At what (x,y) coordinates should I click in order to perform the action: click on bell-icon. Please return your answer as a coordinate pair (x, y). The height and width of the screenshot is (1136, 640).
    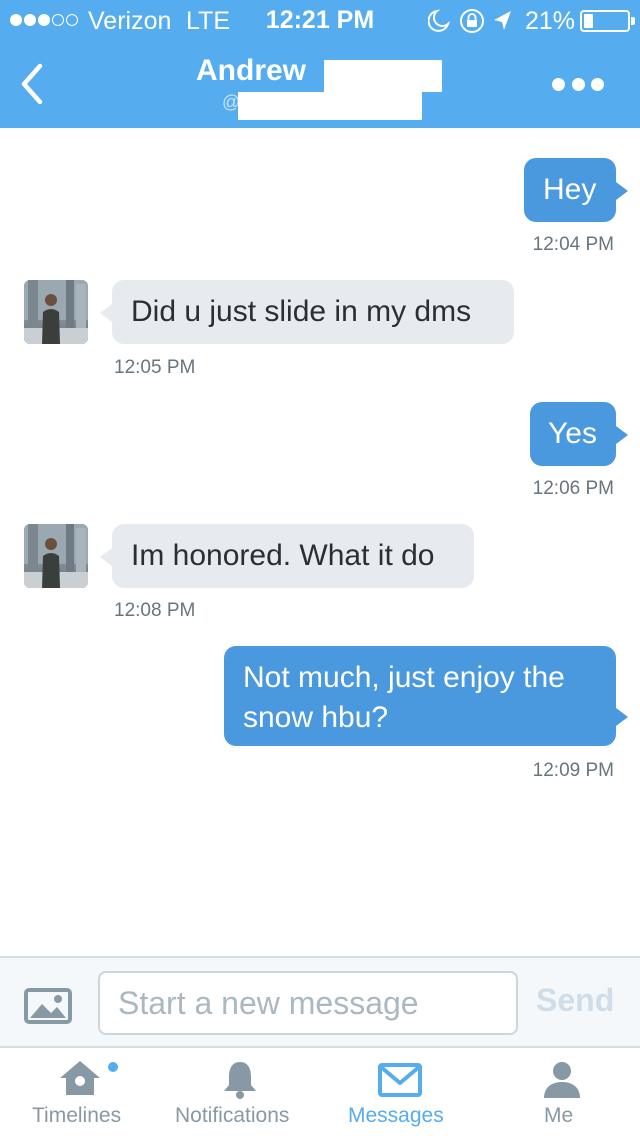
    Looking at the image, I should click on (240, 1080).